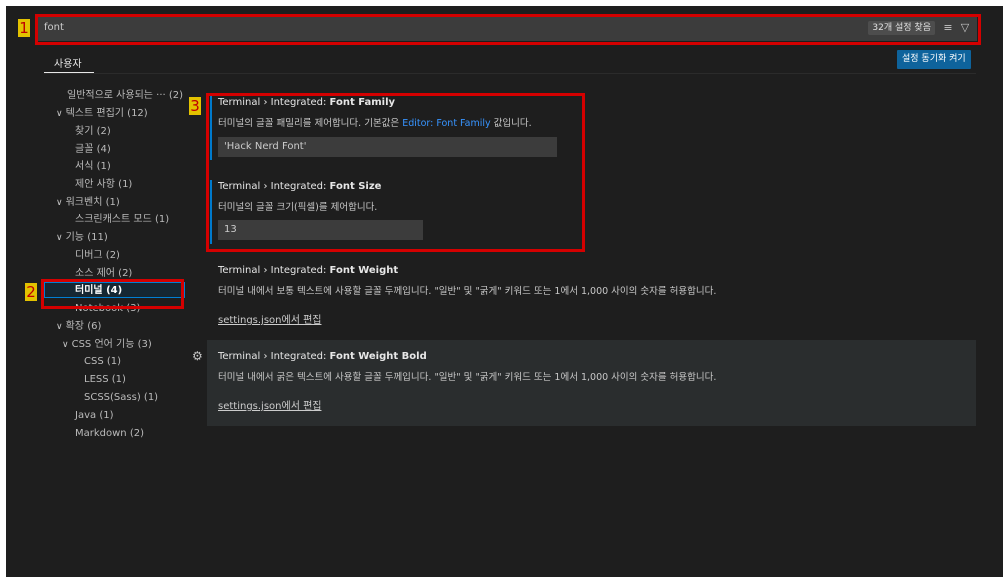  I want to click on toc-item-label: CSS, so click(94, 361).